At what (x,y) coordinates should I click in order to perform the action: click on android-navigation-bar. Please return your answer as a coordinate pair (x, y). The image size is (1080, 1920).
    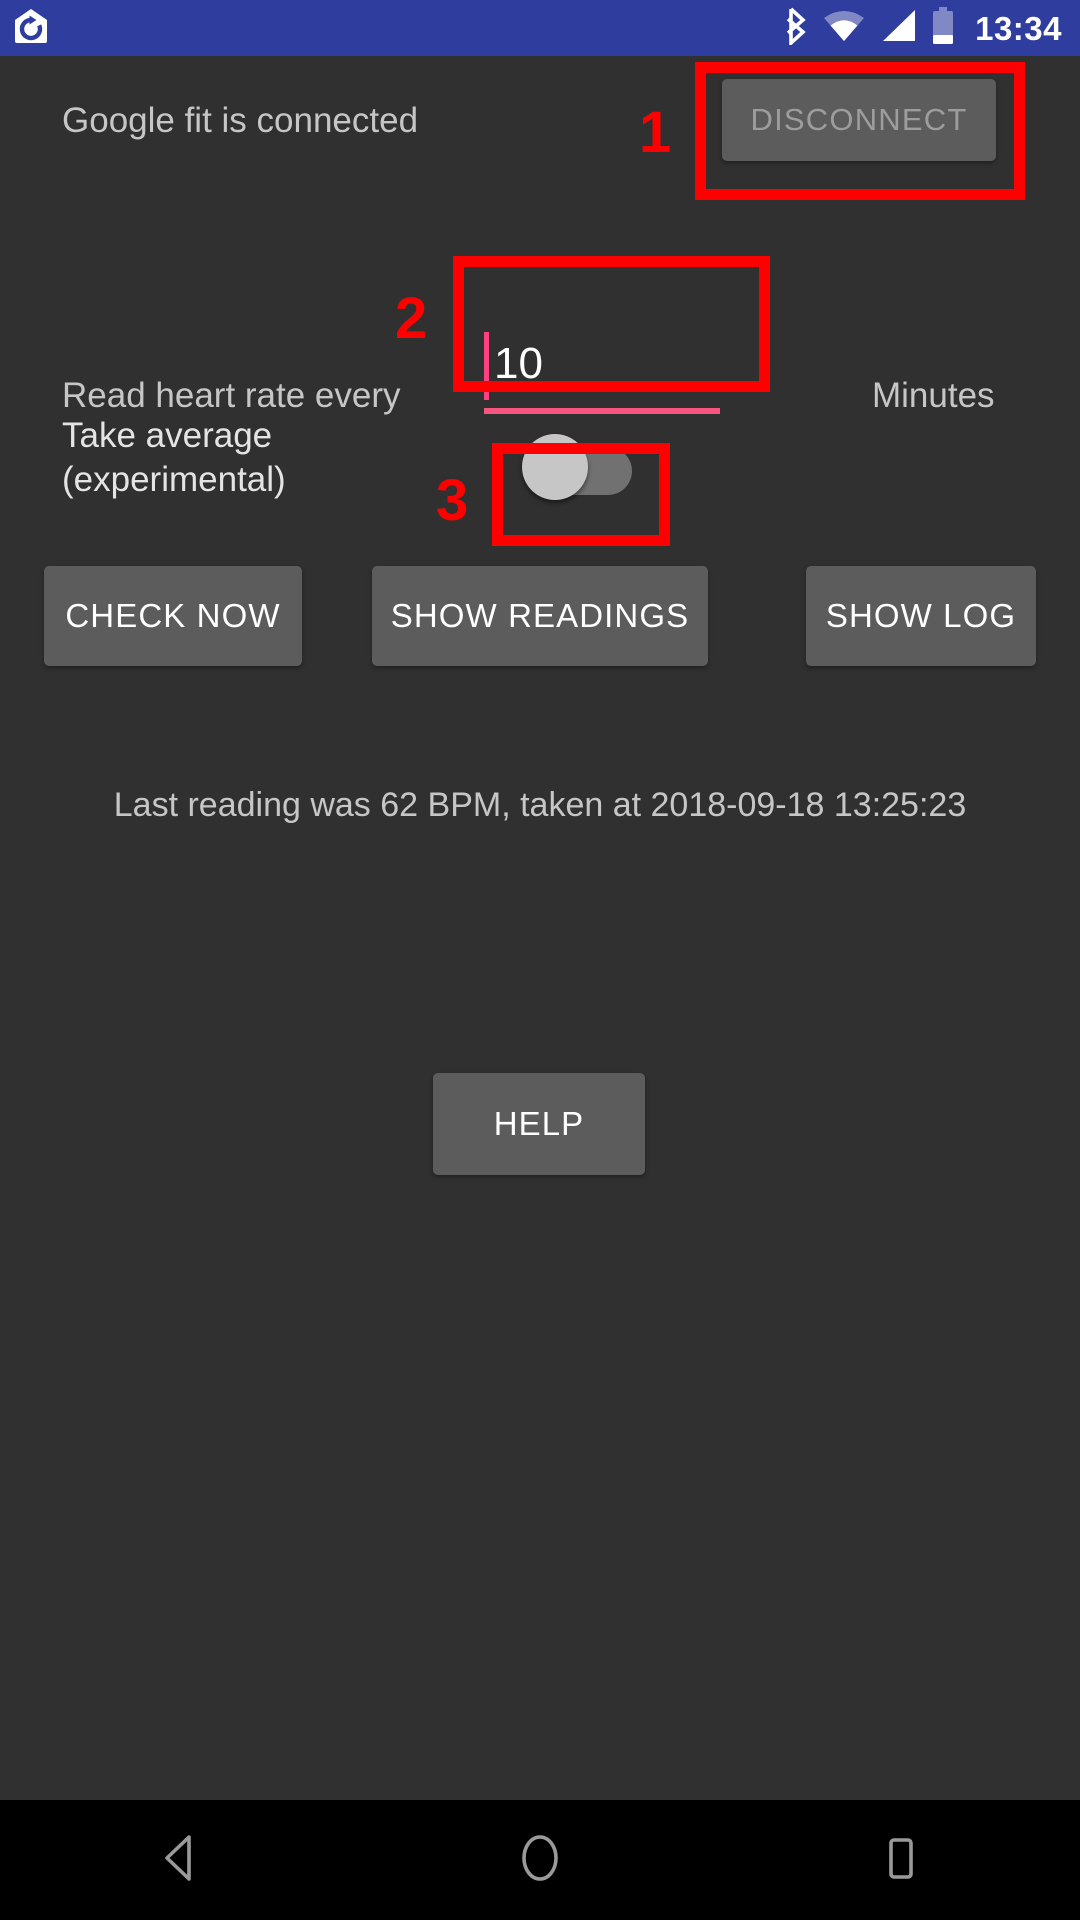
    Looking at the image, I should click on (540, 1860).